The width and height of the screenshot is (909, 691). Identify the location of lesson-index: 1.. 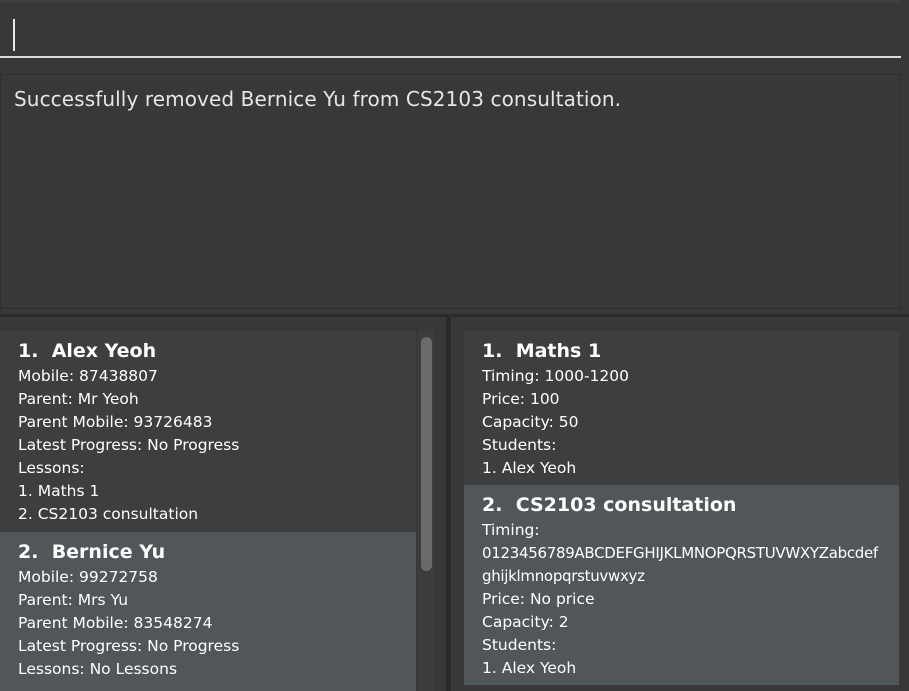
(492, 351).